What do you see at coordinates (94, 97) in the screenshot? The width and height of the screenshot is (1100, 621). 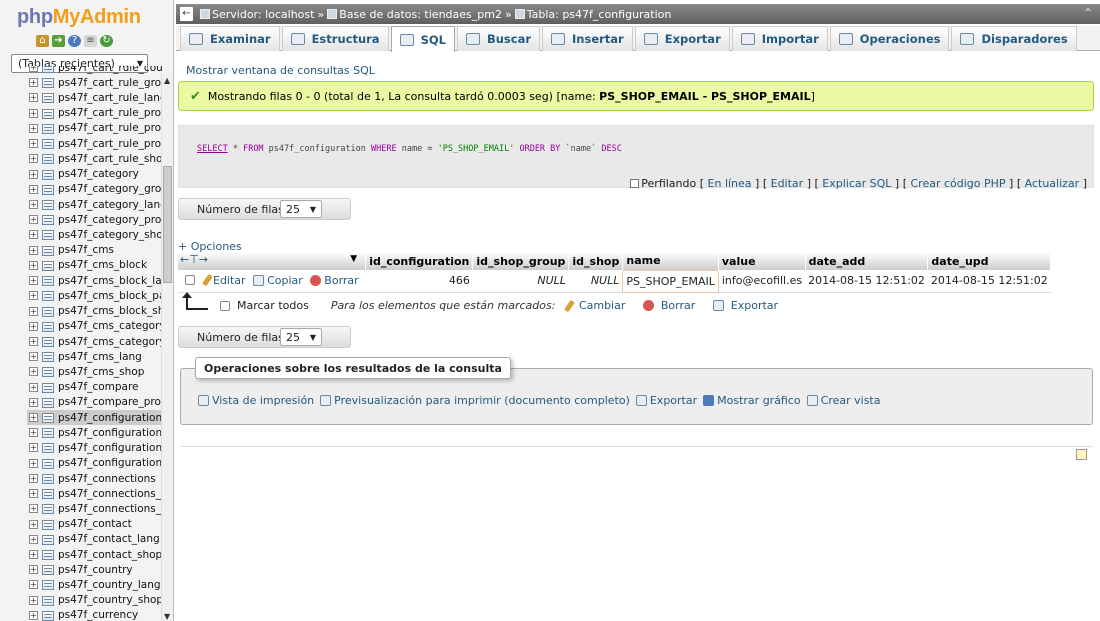 I see `sidebar-item-table: + ps47f_cart_rule_lang` at bounding box center [94, 97].